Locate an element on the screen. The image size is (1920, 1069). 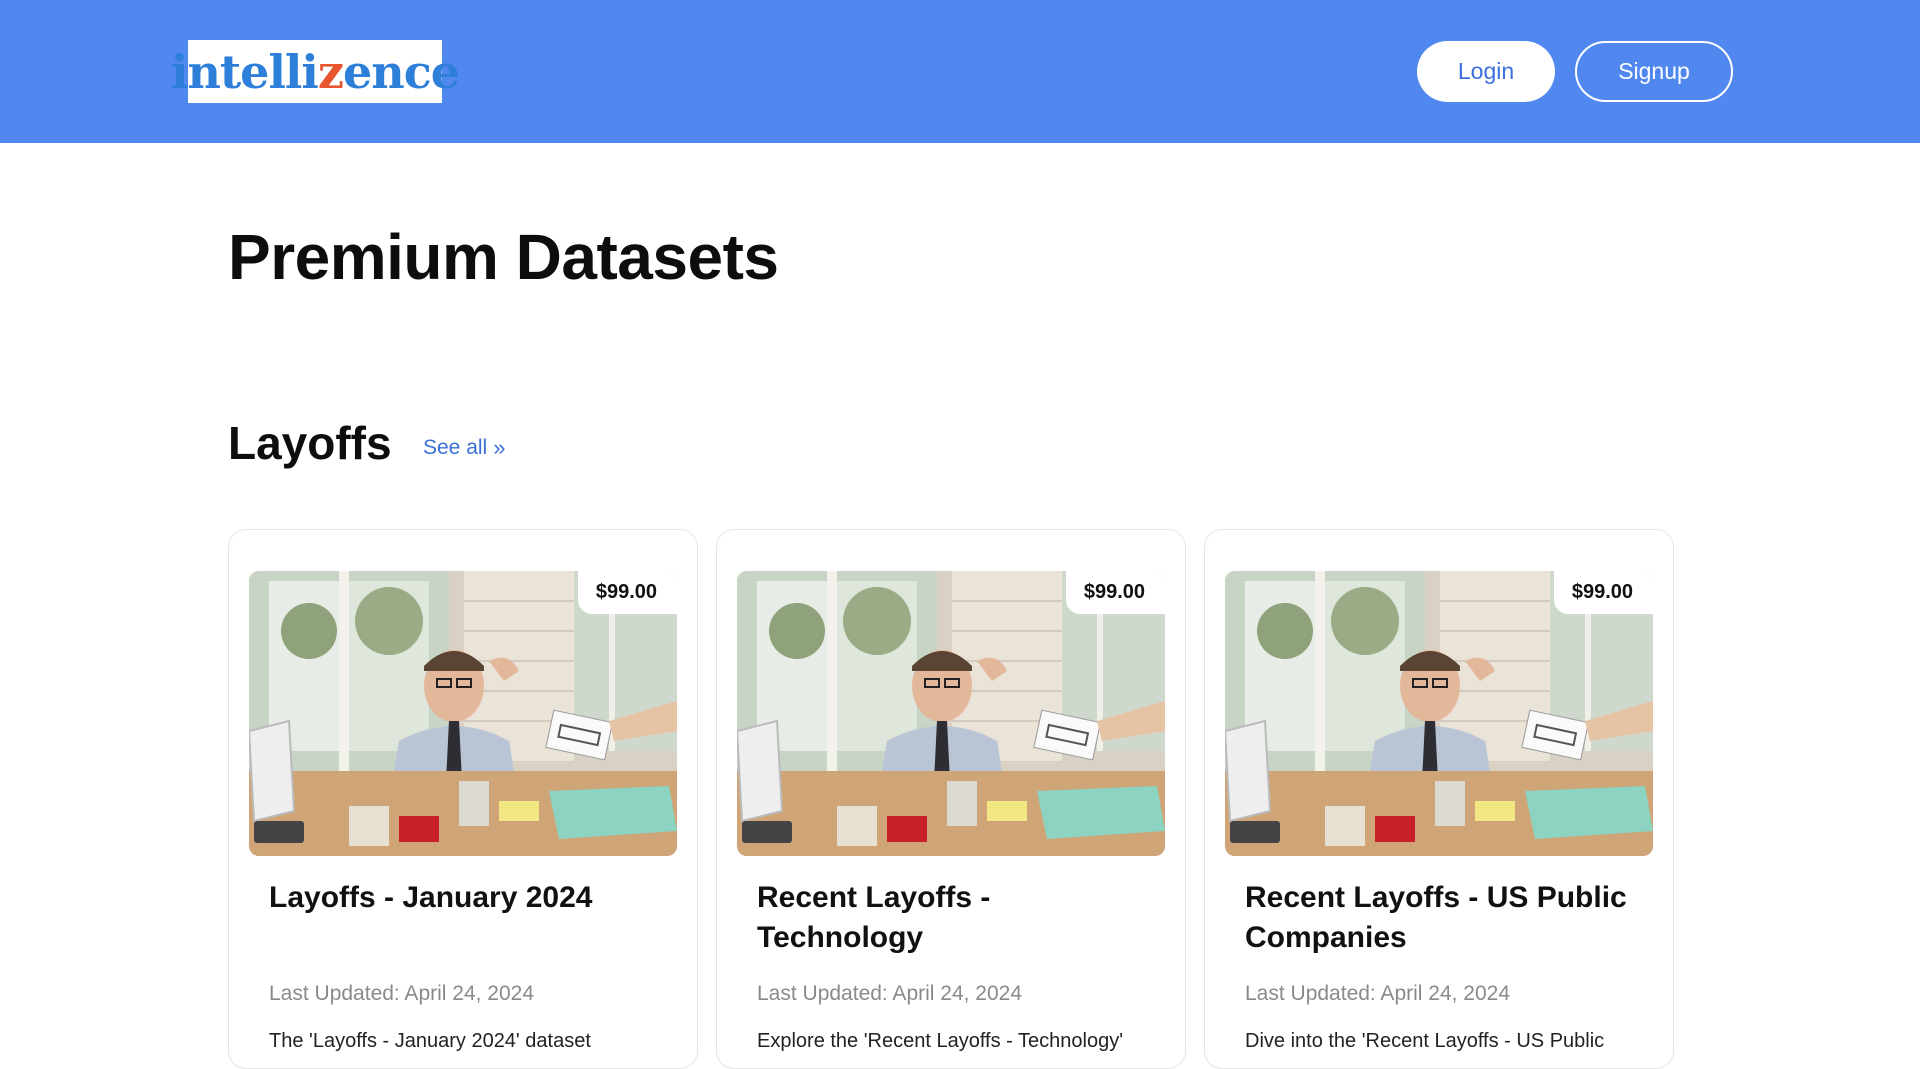
logo-text-part: ence is located at coordinates (401, 71).